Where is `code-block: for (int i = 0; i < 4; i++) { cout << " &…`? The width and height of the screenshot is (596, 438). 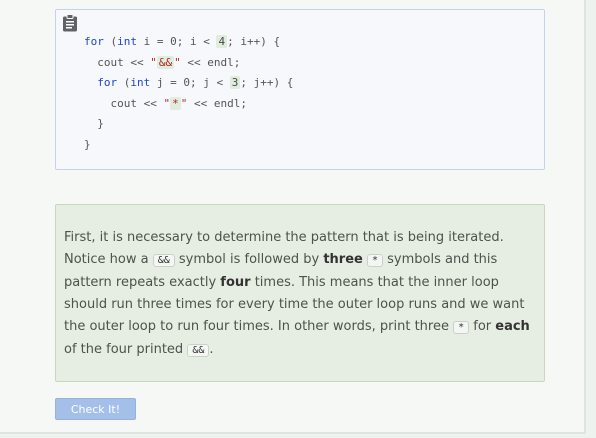 code-block: for (int i = 0; i < 4; i++) { cout << " &… is located at coordinates (188, 93).